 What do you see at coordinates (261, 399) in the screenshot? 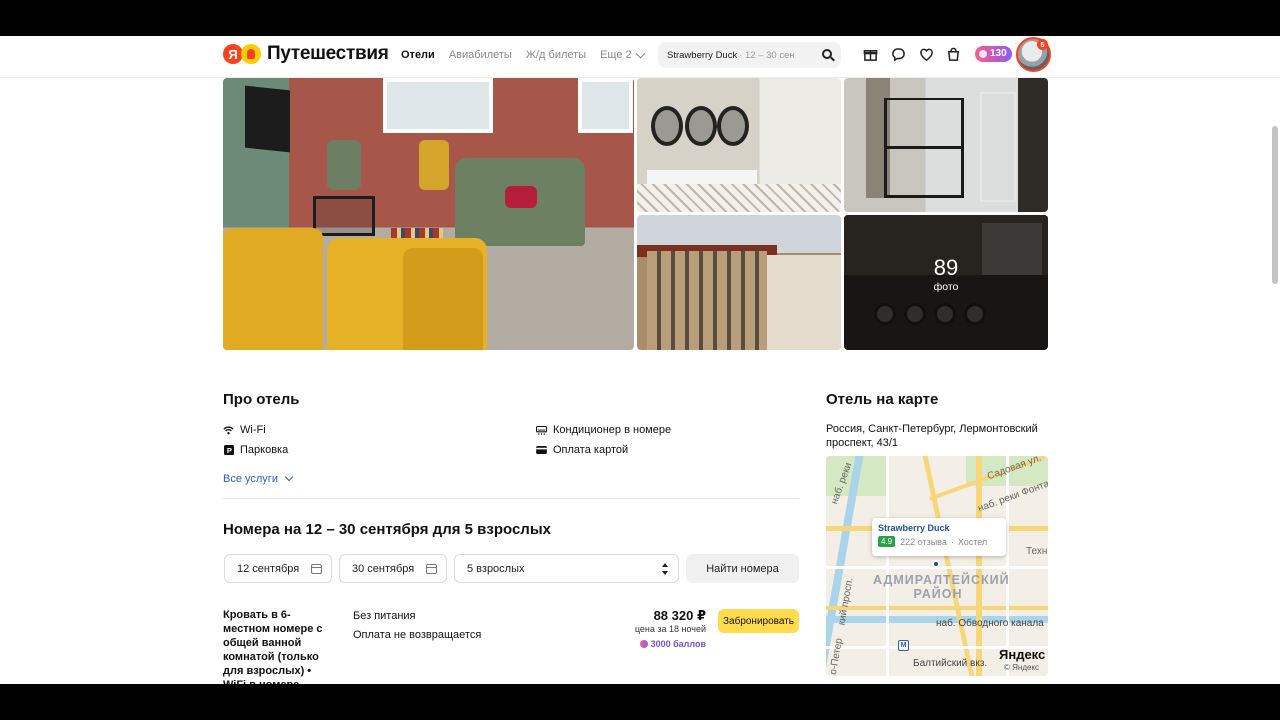
I see `about-title: Про отель` at bounding box center [261, 399].